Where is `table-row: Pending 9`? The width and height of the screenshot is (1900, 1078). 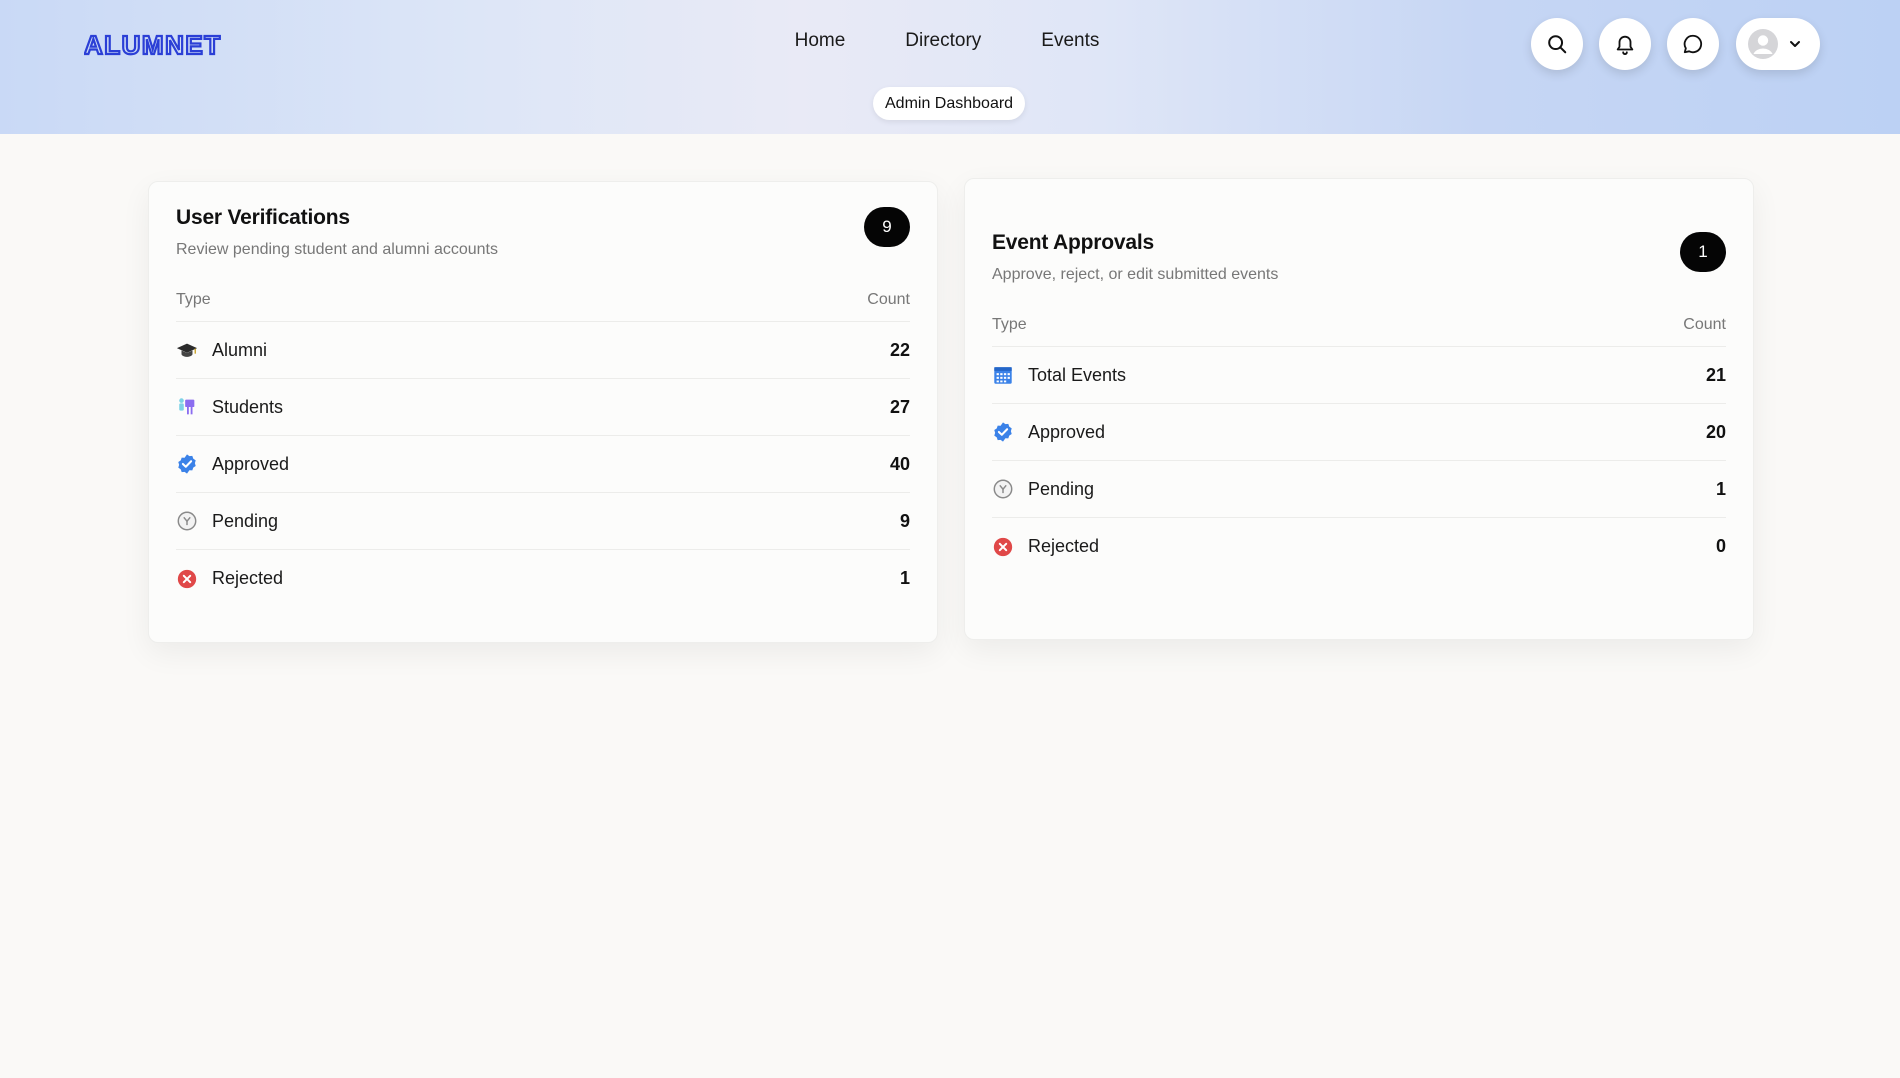
table-row: Pending 9 is located at coordinates (543, 521).